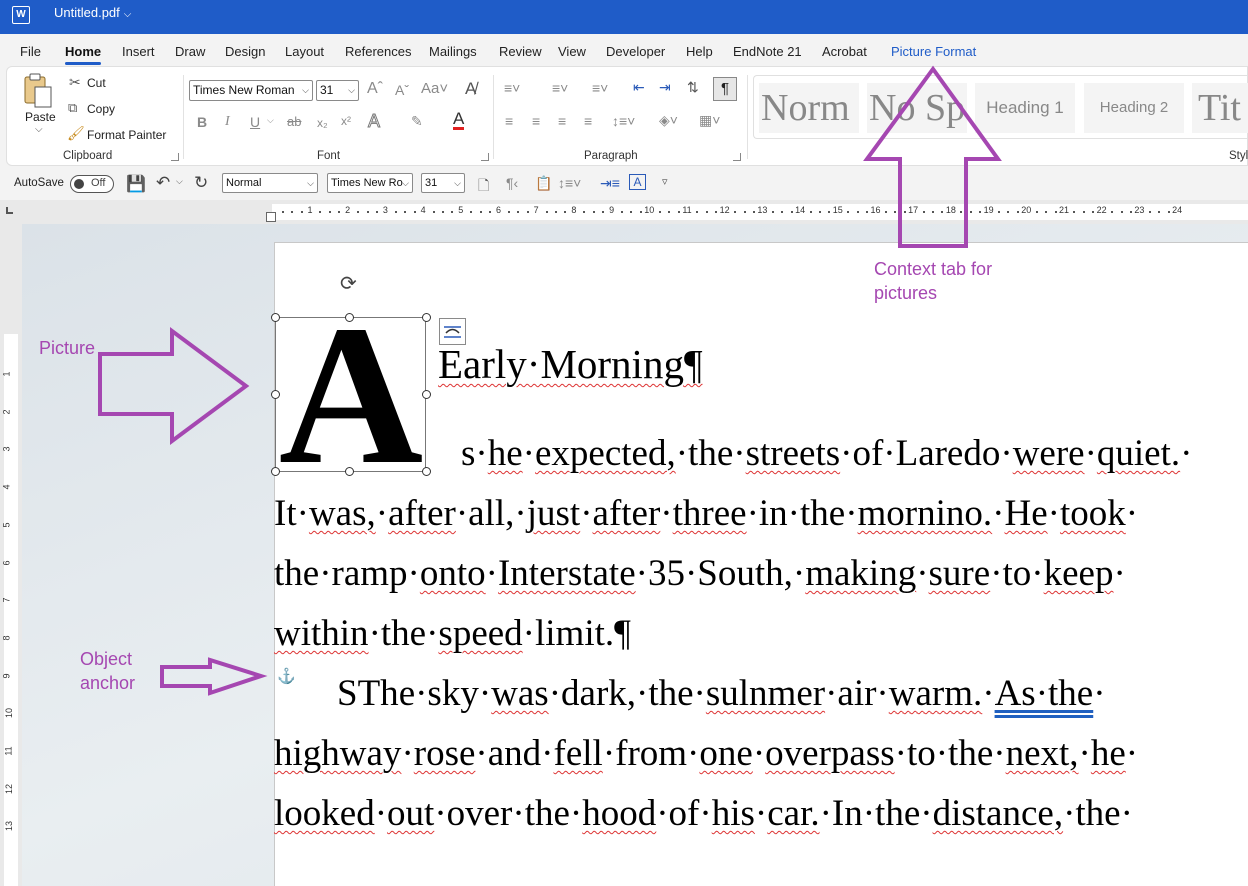  Describe the element at coordinates (725, 89) in the screenshot. I see `show-formatting-icon: ¶` at that location.